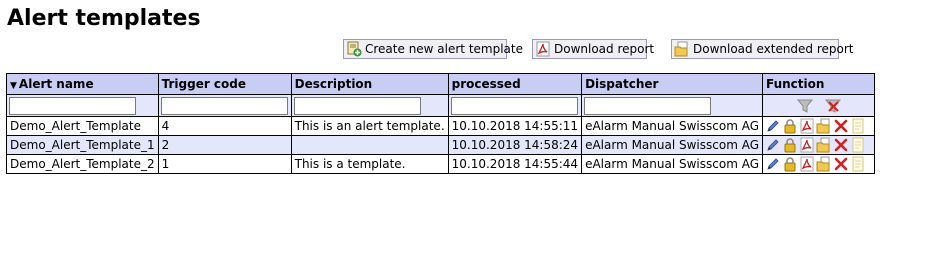 This screenshot has width=926, height=263. What do you see at coordinates (515, 145) in the screenshot?
I see `cell-processed: 10.10.2018 14:58:24` at bounding box center [515, 145].